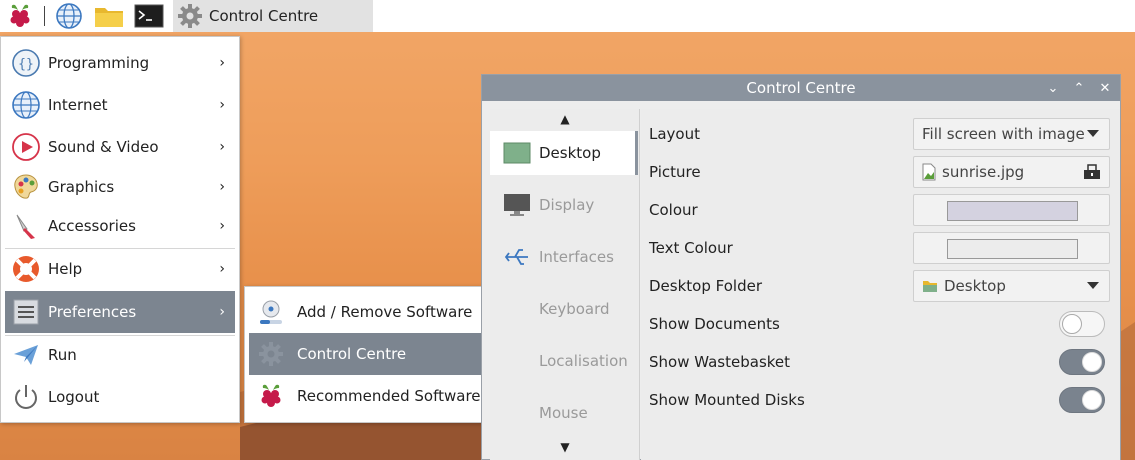 This screenshot has height=460, width=1135. What do you see at coordinates (565, 119) in the screenshot?
I see `sidebar-scroll-up-icon: ▲` at bounding box center [565, 119].